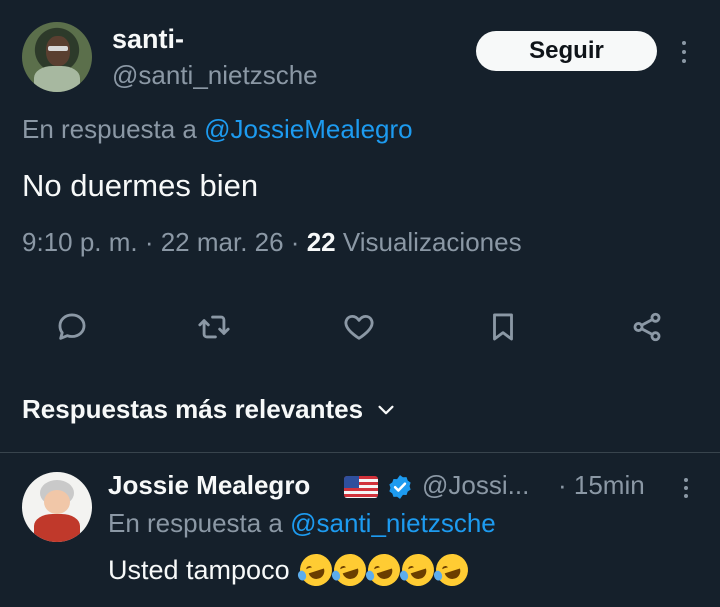  What do you see at coordinates (601, 485) in the screenshot?
I see `reply-time: · 15min` at bounding box center [601, 485].